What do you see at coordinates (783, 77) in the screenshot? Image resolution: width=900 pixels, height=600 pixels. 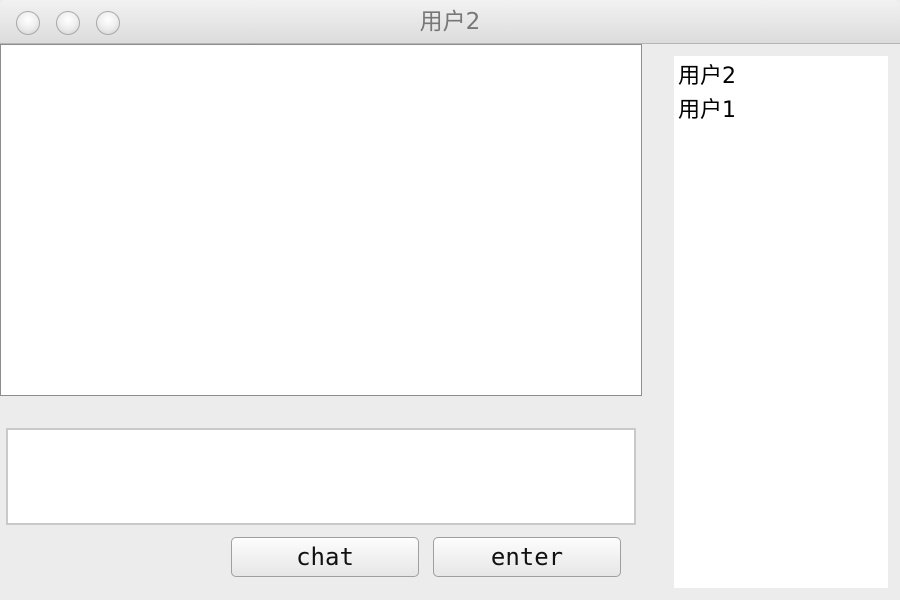 I see `user-list-item: 用户2` at bounding box center [783, 77].